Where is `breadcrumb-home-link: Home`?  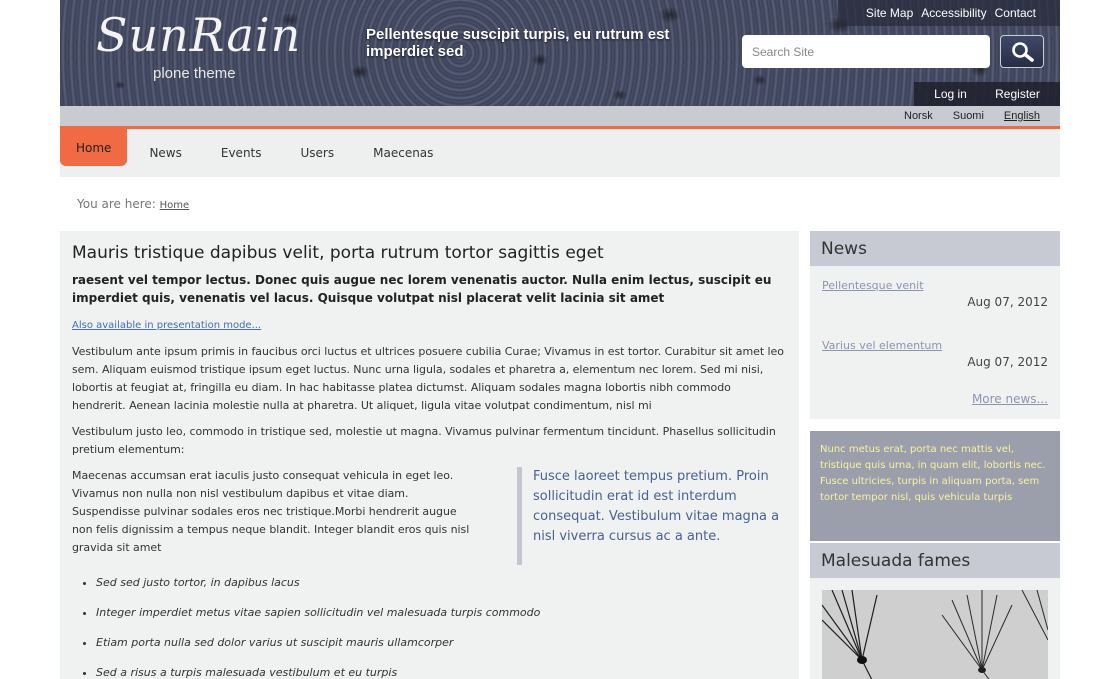
breadcrumb-home-link: Home is located at coordinates (175, 205).